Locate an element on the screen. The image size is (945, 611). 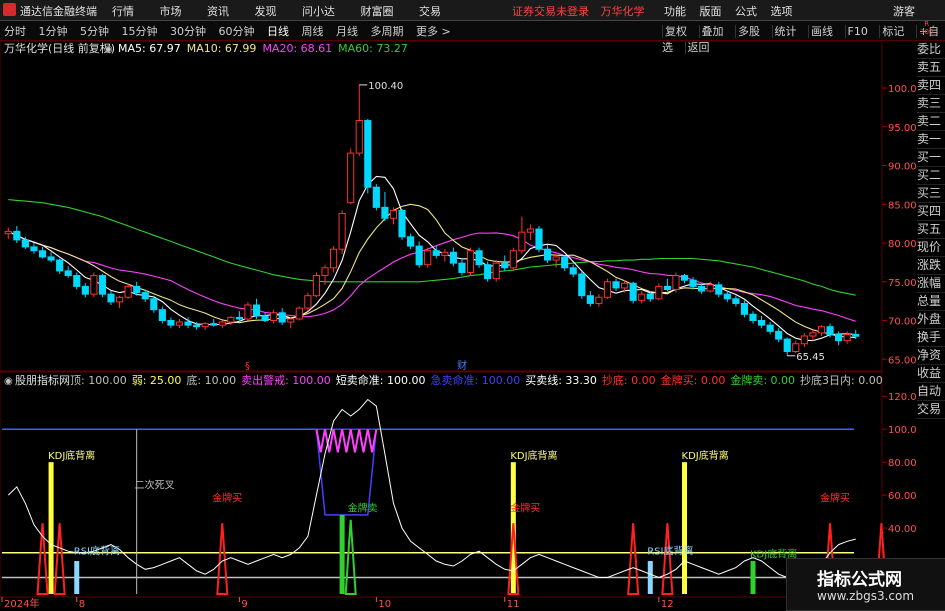
tab-15min: 15分钟 is located at coordinates (140, 31).